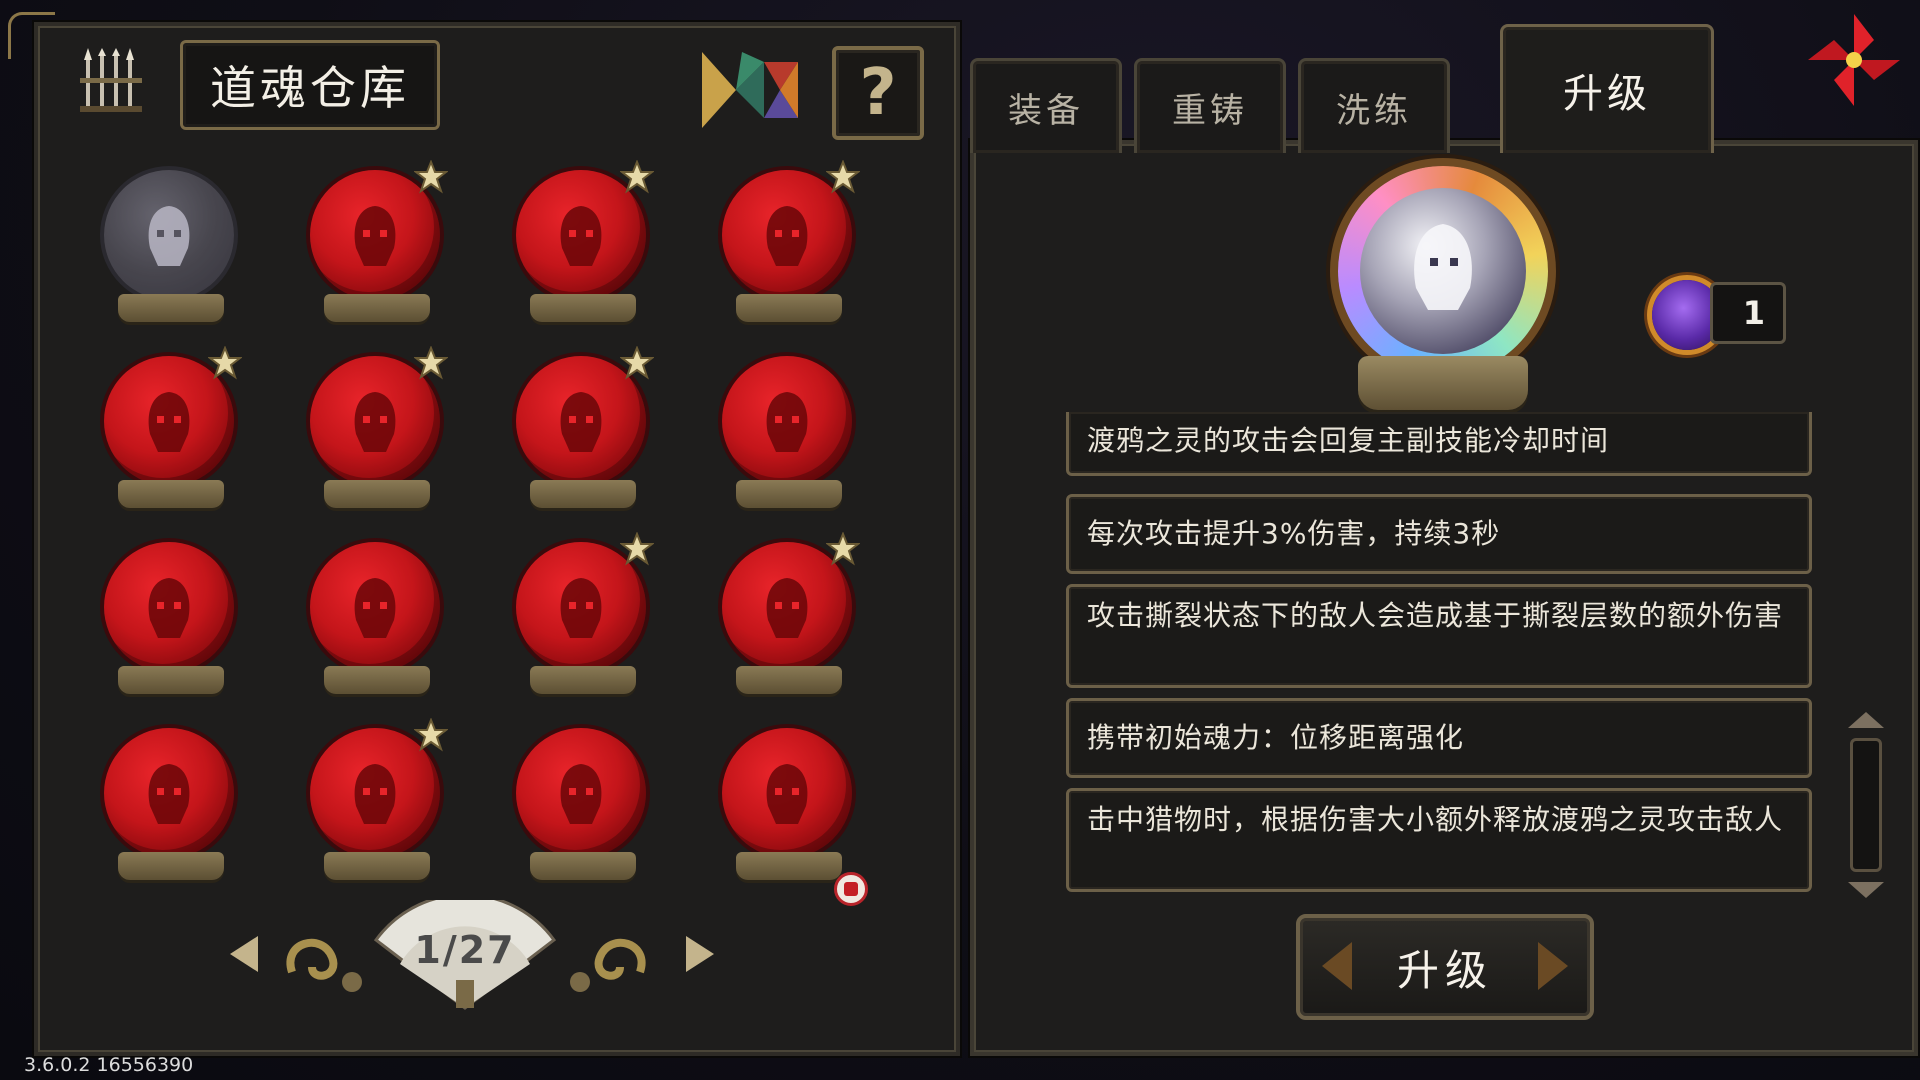  What do you see at coordinates (244, 954) in the screenshot?
I see `prev-page-button` at bounding box center [244, 954].